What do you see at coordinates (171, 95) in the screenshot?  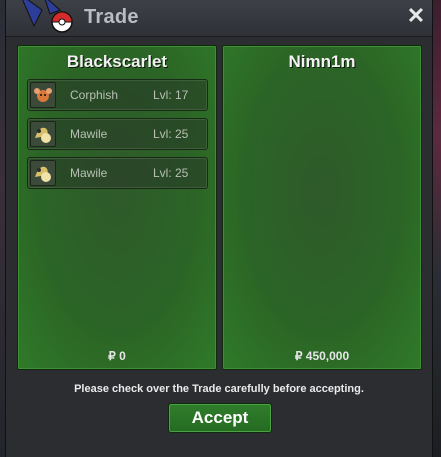 I see `pokemon-level: Lvl: 17` at bounding box center [171, 95].